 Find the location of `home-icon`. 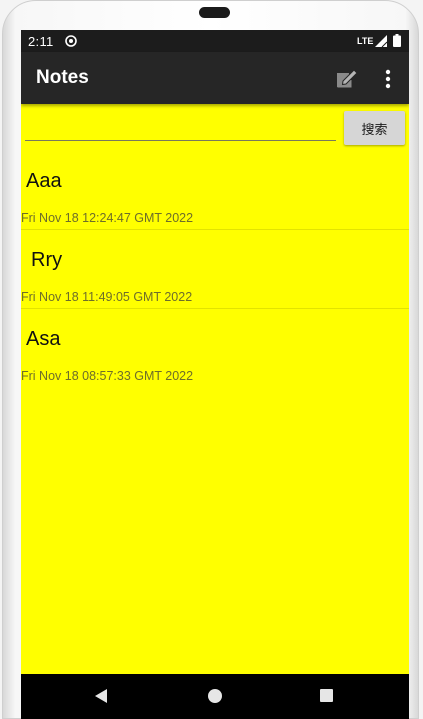

home-icon is located at coordinates (215, 696).